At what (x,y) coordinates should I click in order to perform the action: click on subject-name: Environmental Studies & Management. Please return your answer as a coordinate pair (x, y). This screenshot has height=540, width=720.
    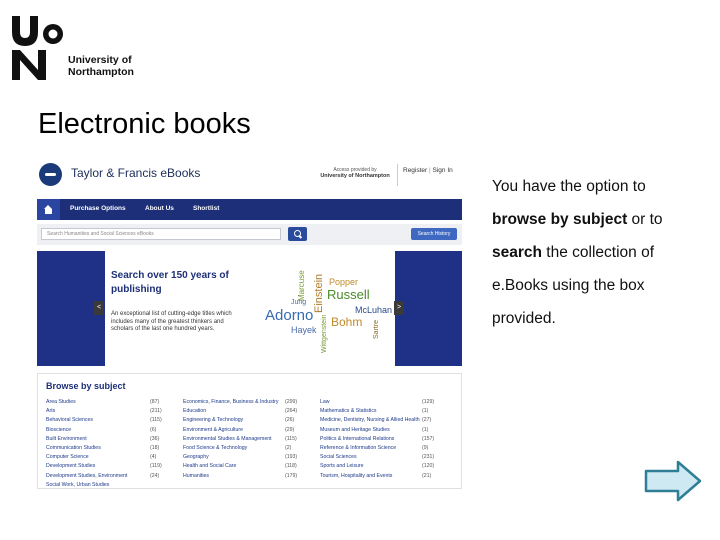
    Looking at the image, I should click on (227, 439).